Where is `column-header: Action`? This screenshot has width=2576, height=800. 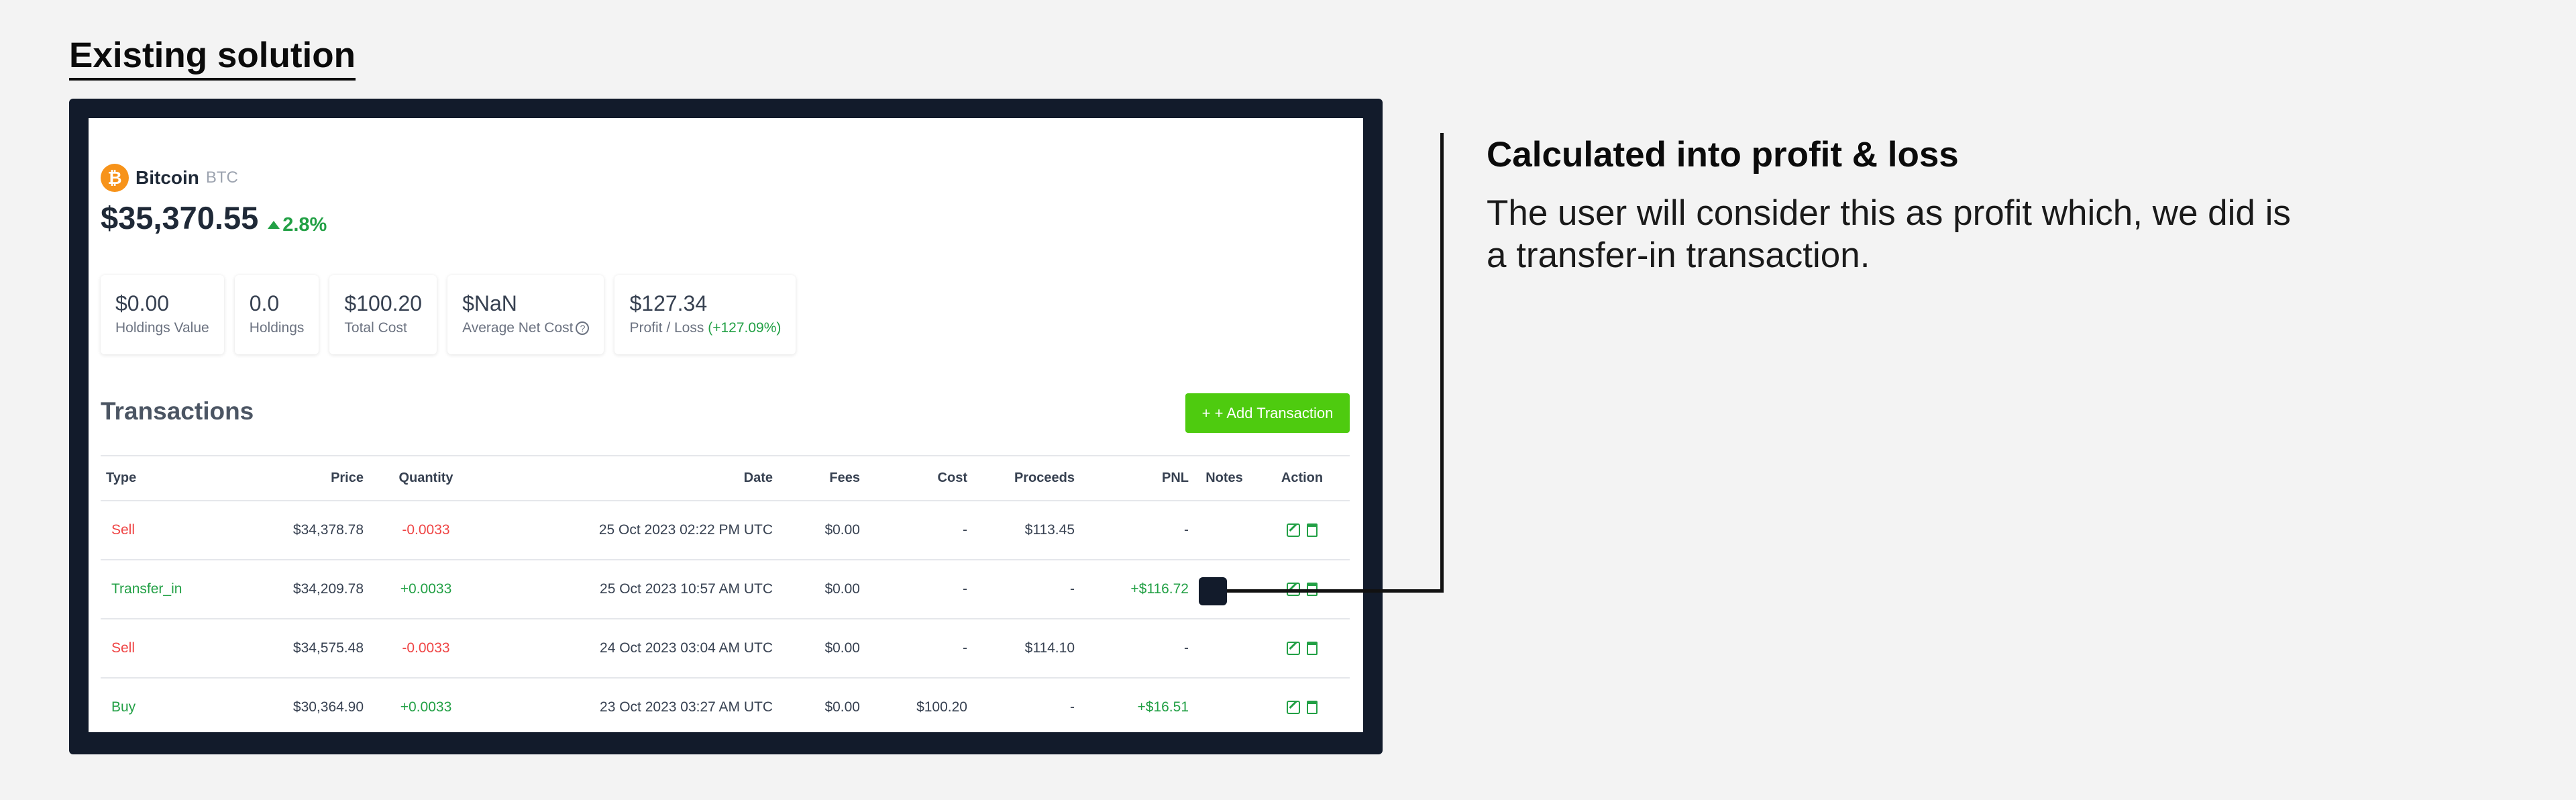 column-header: Action is located at coordinates (1302, 478).